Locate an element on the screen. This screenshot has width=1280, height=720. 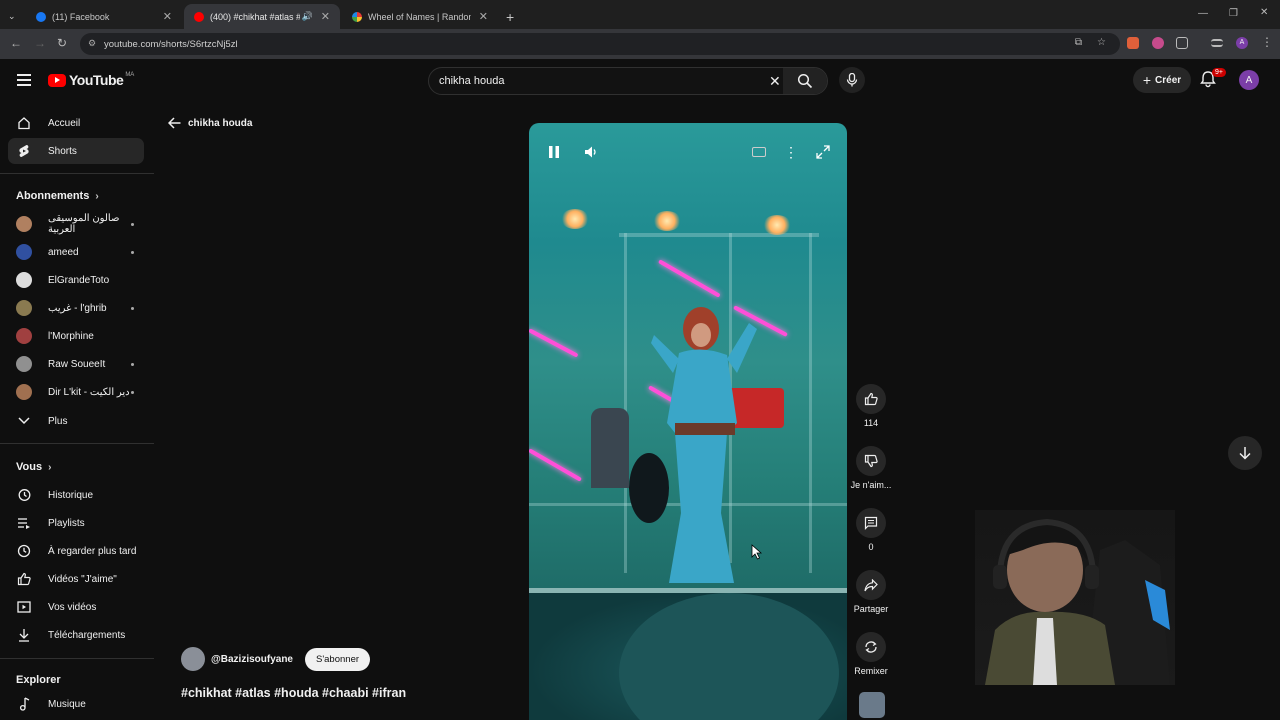
voice-search-button is located at coordinates (852, 80).